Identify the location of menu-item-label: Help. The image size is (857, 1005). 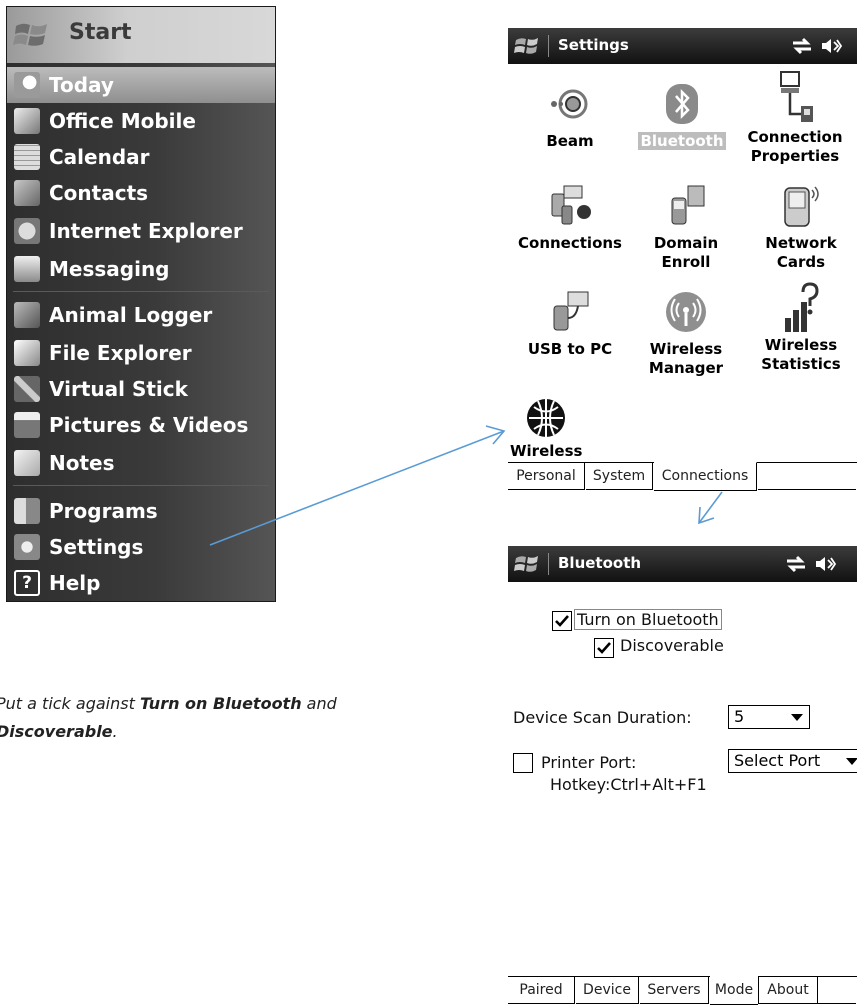
(75, 583).